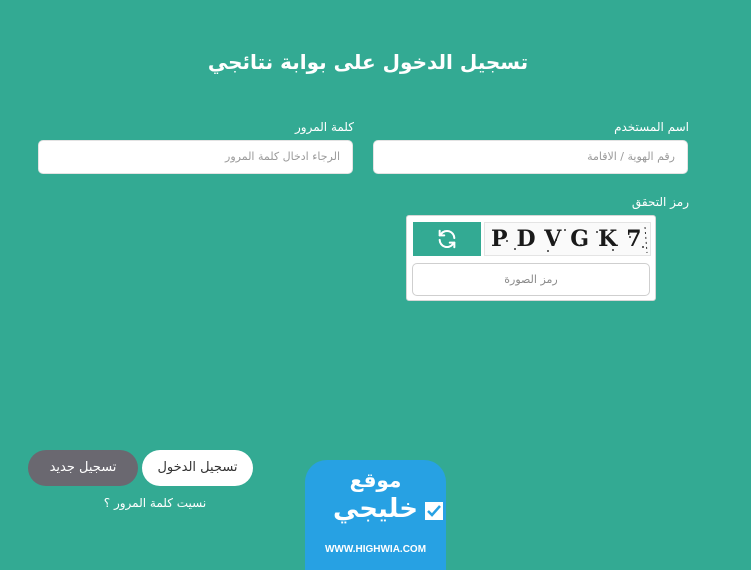  I want to click on check-icon, so click(434, 511).